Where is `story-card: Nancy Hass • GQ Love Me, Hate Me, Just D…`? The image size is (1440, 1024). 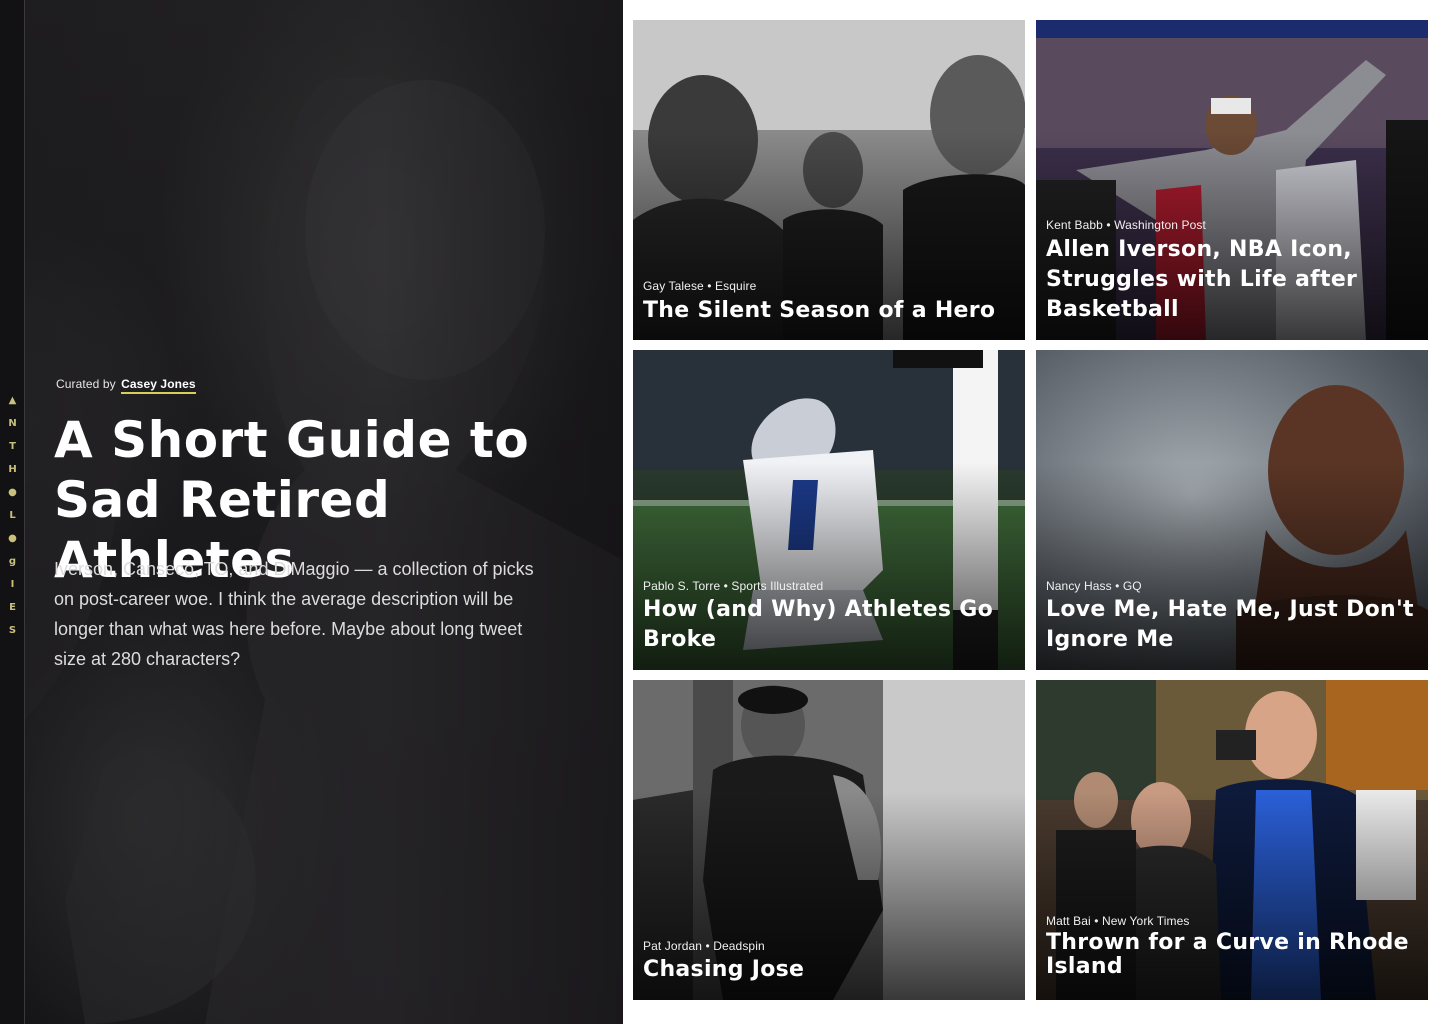
story-card: Nancy Hass • GQ Love Me, Hate Me, Just D… is located at coordinates (1232, 510).